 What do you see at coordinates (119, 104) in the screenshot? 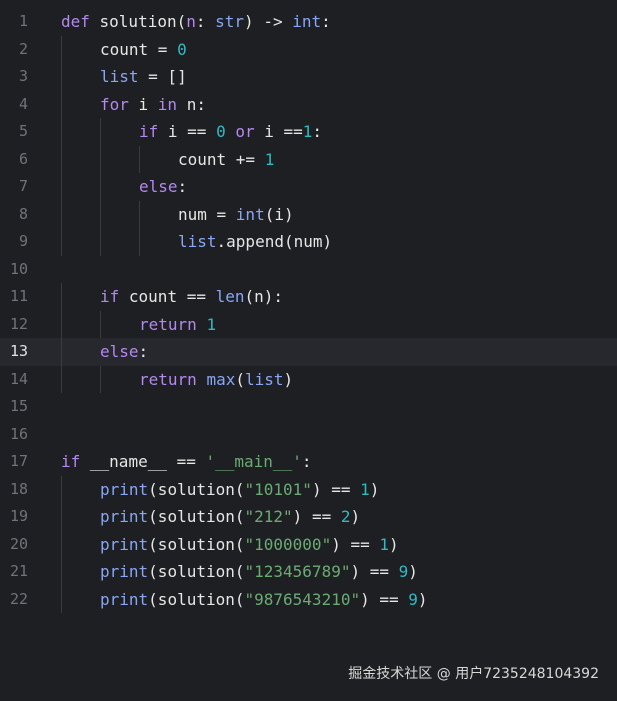
I see `code-token: for` at bounding box center [119, 104].